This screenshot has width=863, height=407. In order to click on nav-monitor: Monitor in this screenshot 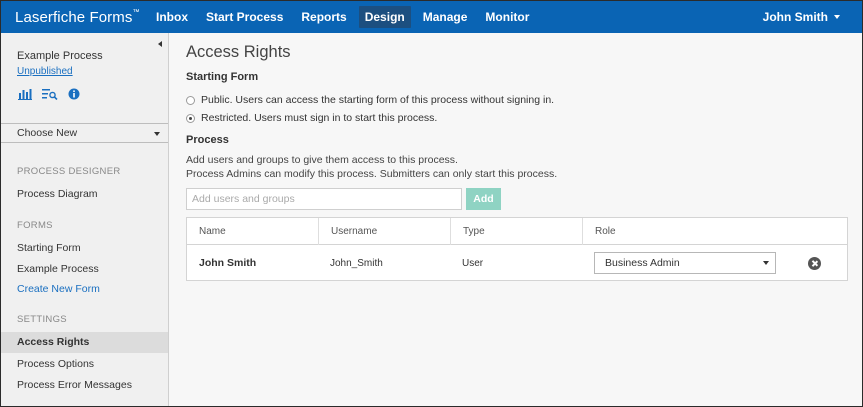, I will do `click(507, 17)`.